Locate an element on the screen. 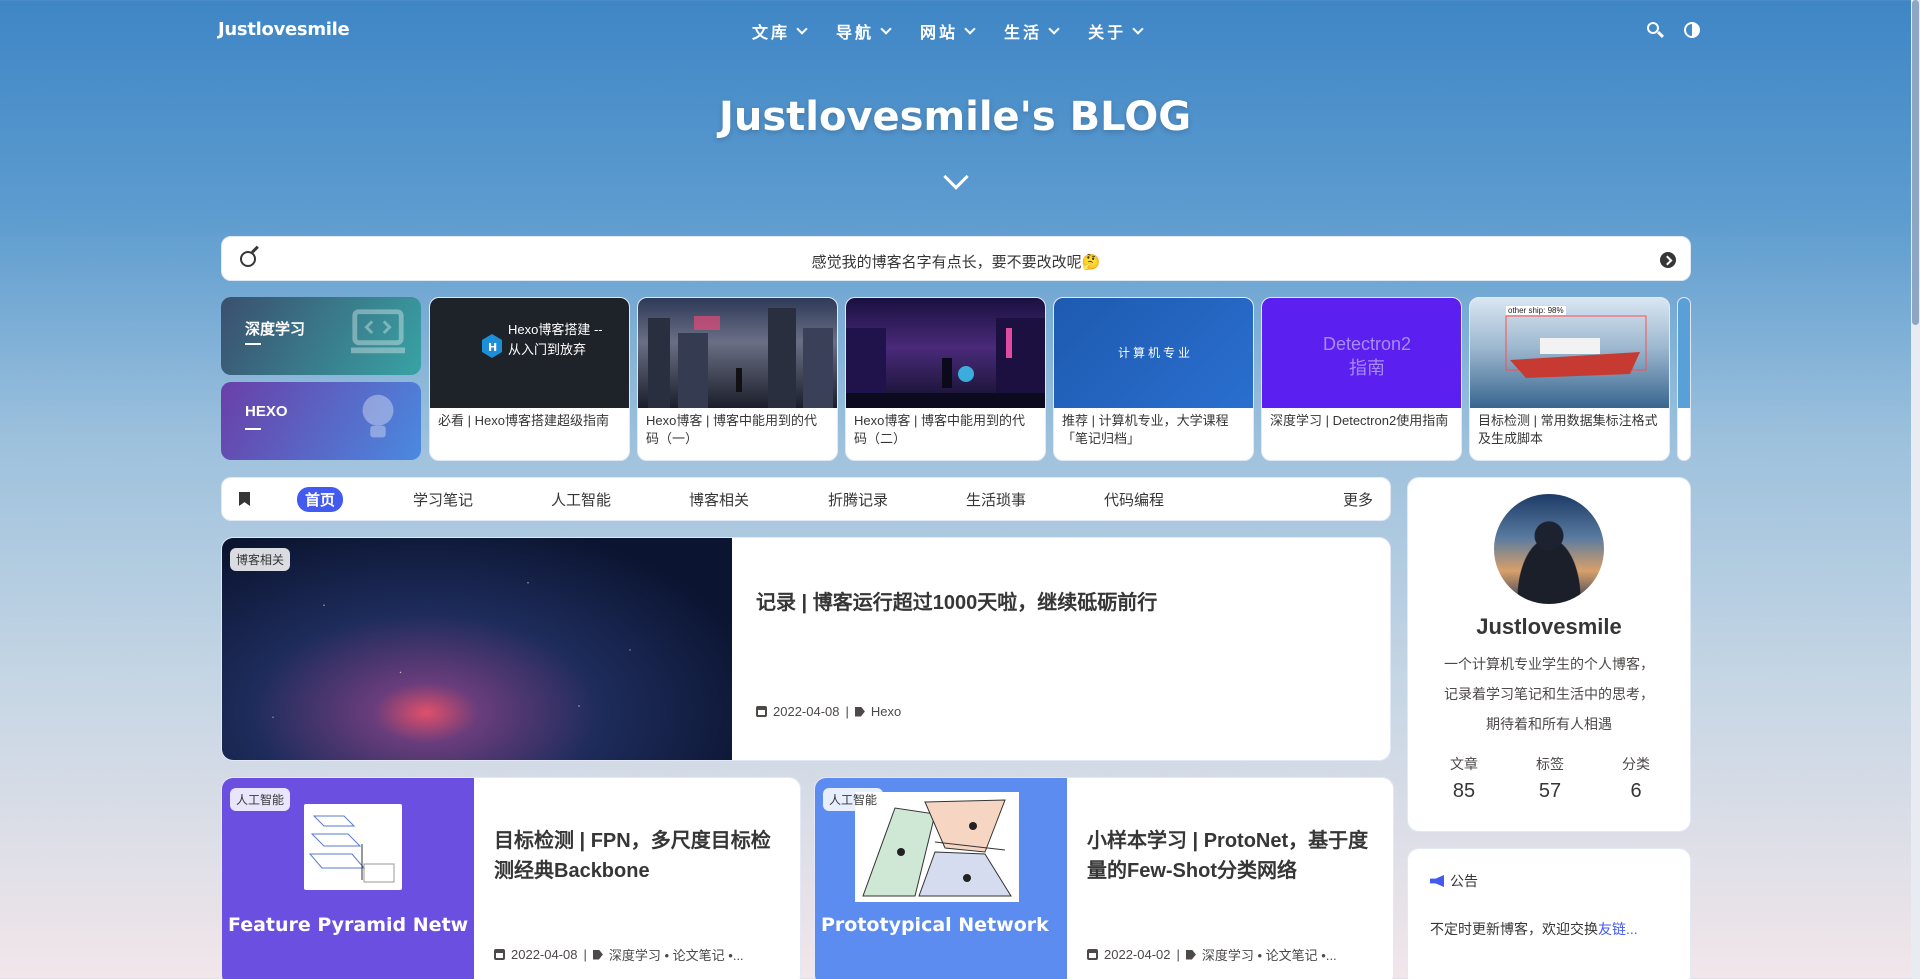 This screenshot has width=1920, height=979. menu-sites: 网站 is located at coordinates (948, 31).